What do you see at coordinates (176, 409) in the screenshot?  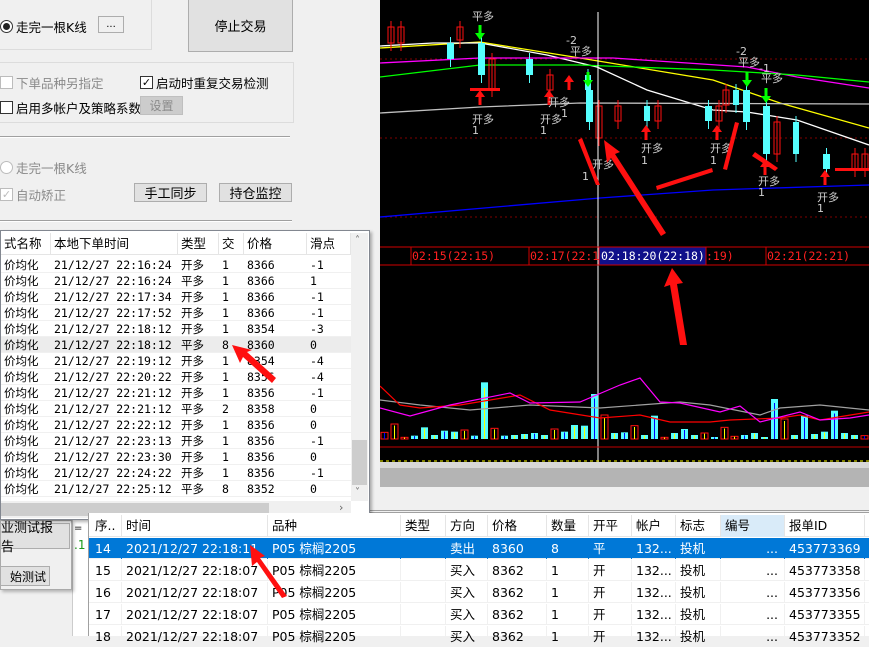 I see `table-row: 价均化 21/12/27 22:21:12 平多 2 8358 0` at bounding box center [176, 409].